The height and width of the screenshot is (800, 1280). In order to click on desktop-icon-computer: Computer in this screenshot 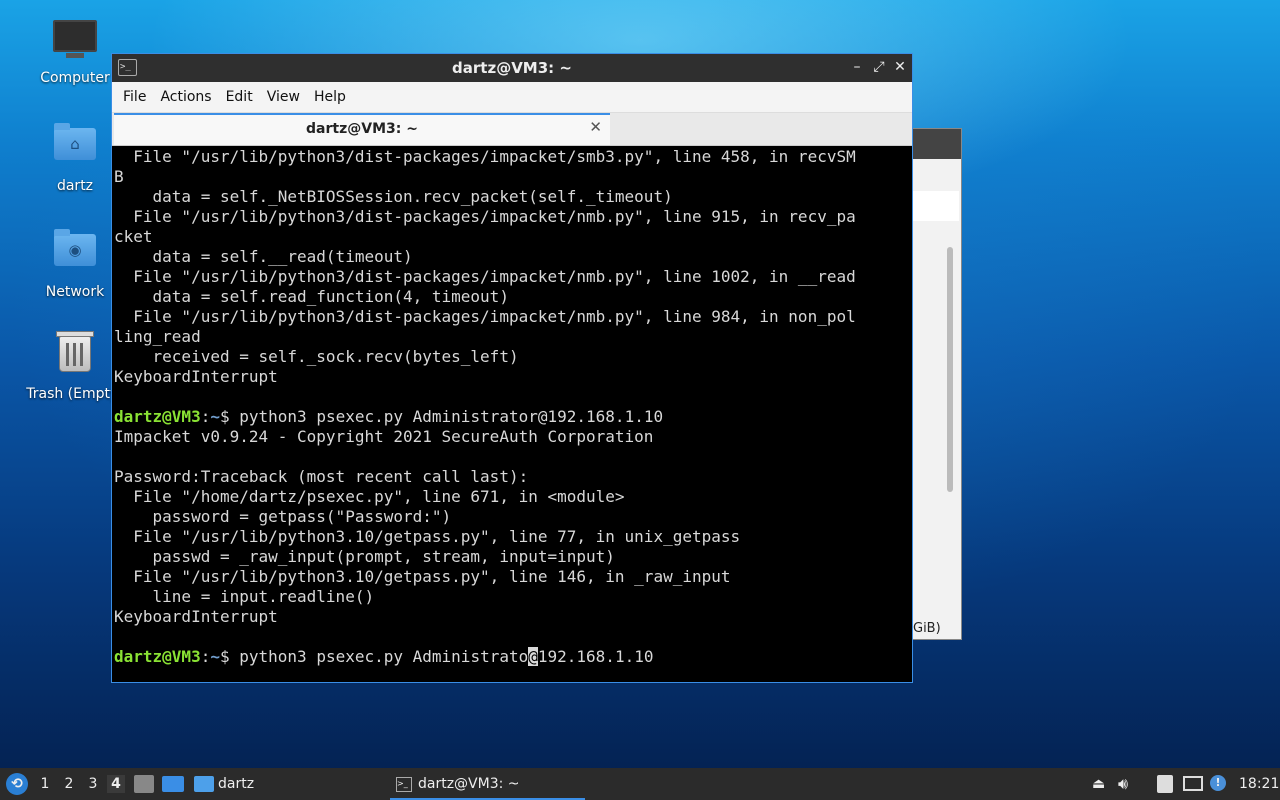, I will do `click(75, 52)`.